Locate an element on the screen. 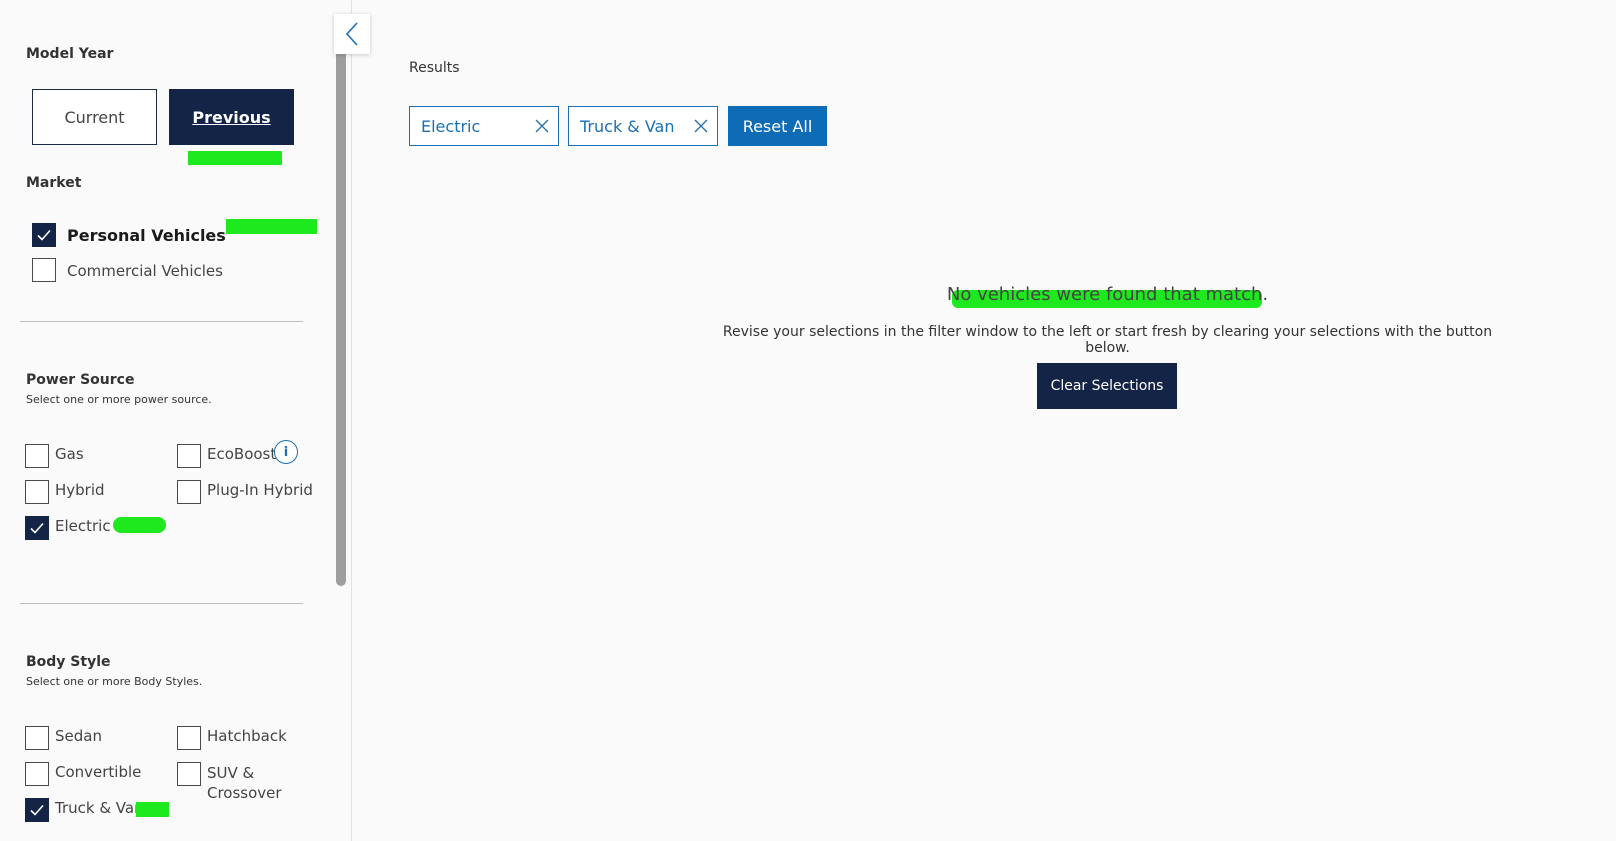 Image resolution: width=1616 pixels, height=841 pixels. empty-state-title: No vehicles were found that match. is located at coordinates (1107, 294).